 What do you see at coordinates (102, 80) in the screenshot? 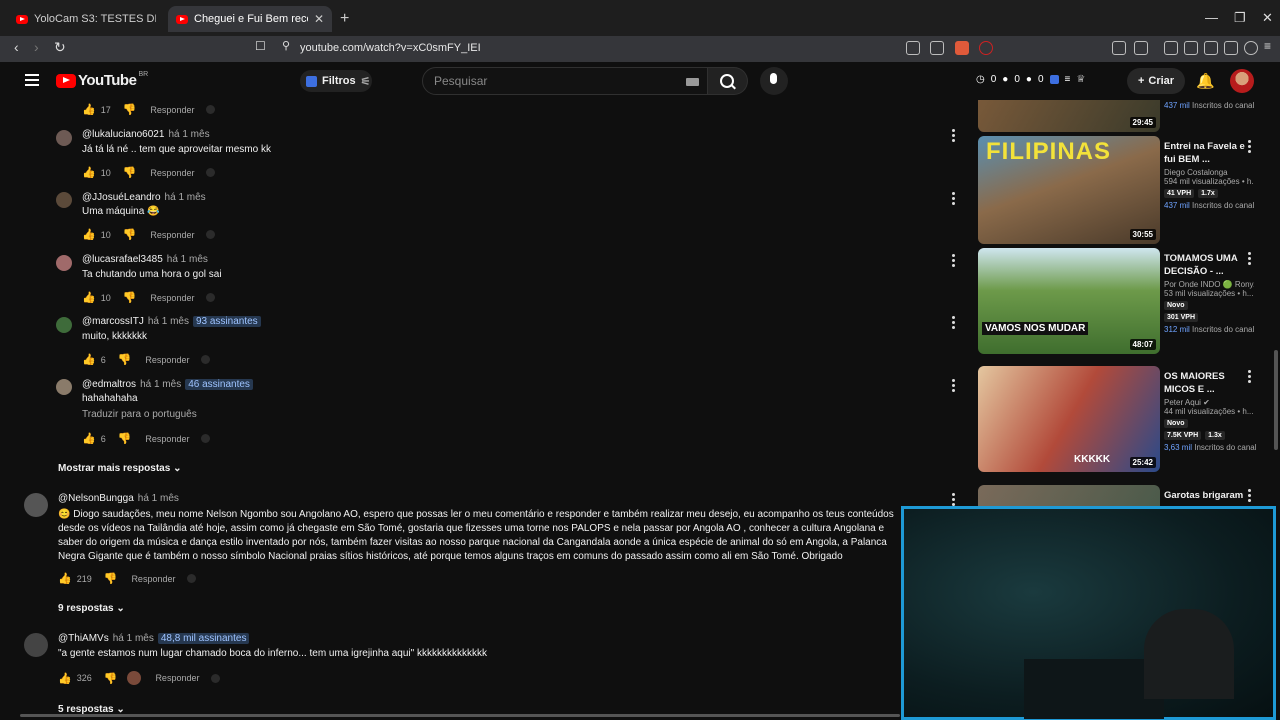
I see `youtube-logo: YouTube BR` at bounding box center [102, 80].